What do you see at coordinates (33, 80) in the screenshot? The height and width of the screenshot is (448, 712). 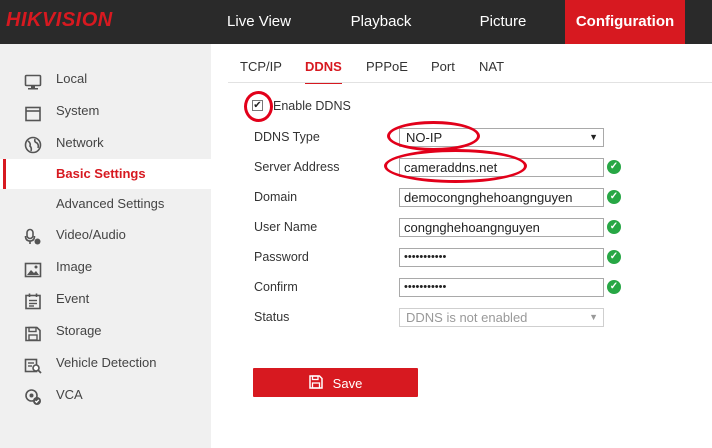 I see `monitor-icon` at bounding box center [33, 80].